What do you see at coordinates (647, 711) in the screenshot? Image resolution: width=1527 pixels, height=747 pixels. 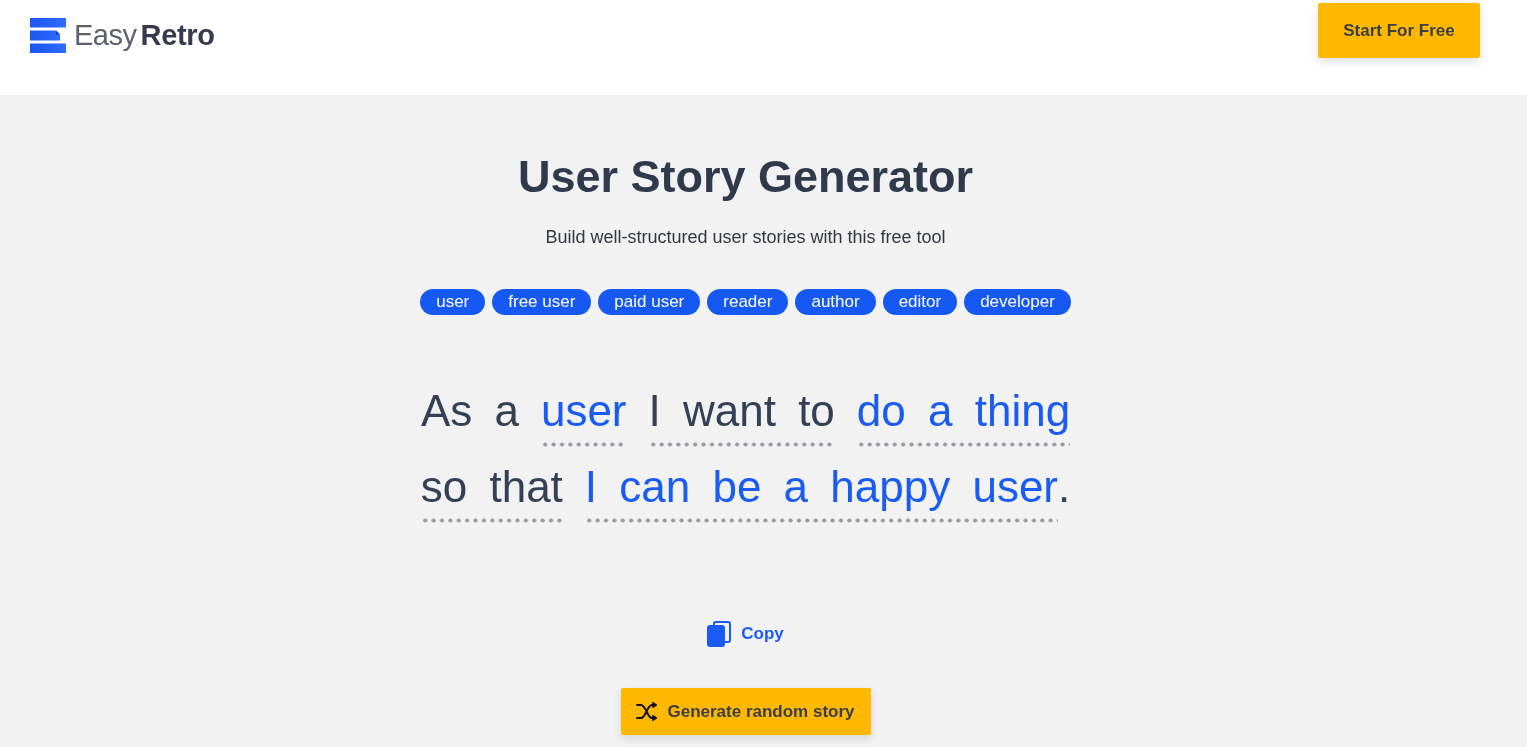 I see `shuffle-icon` at bounding box center [647, 711].